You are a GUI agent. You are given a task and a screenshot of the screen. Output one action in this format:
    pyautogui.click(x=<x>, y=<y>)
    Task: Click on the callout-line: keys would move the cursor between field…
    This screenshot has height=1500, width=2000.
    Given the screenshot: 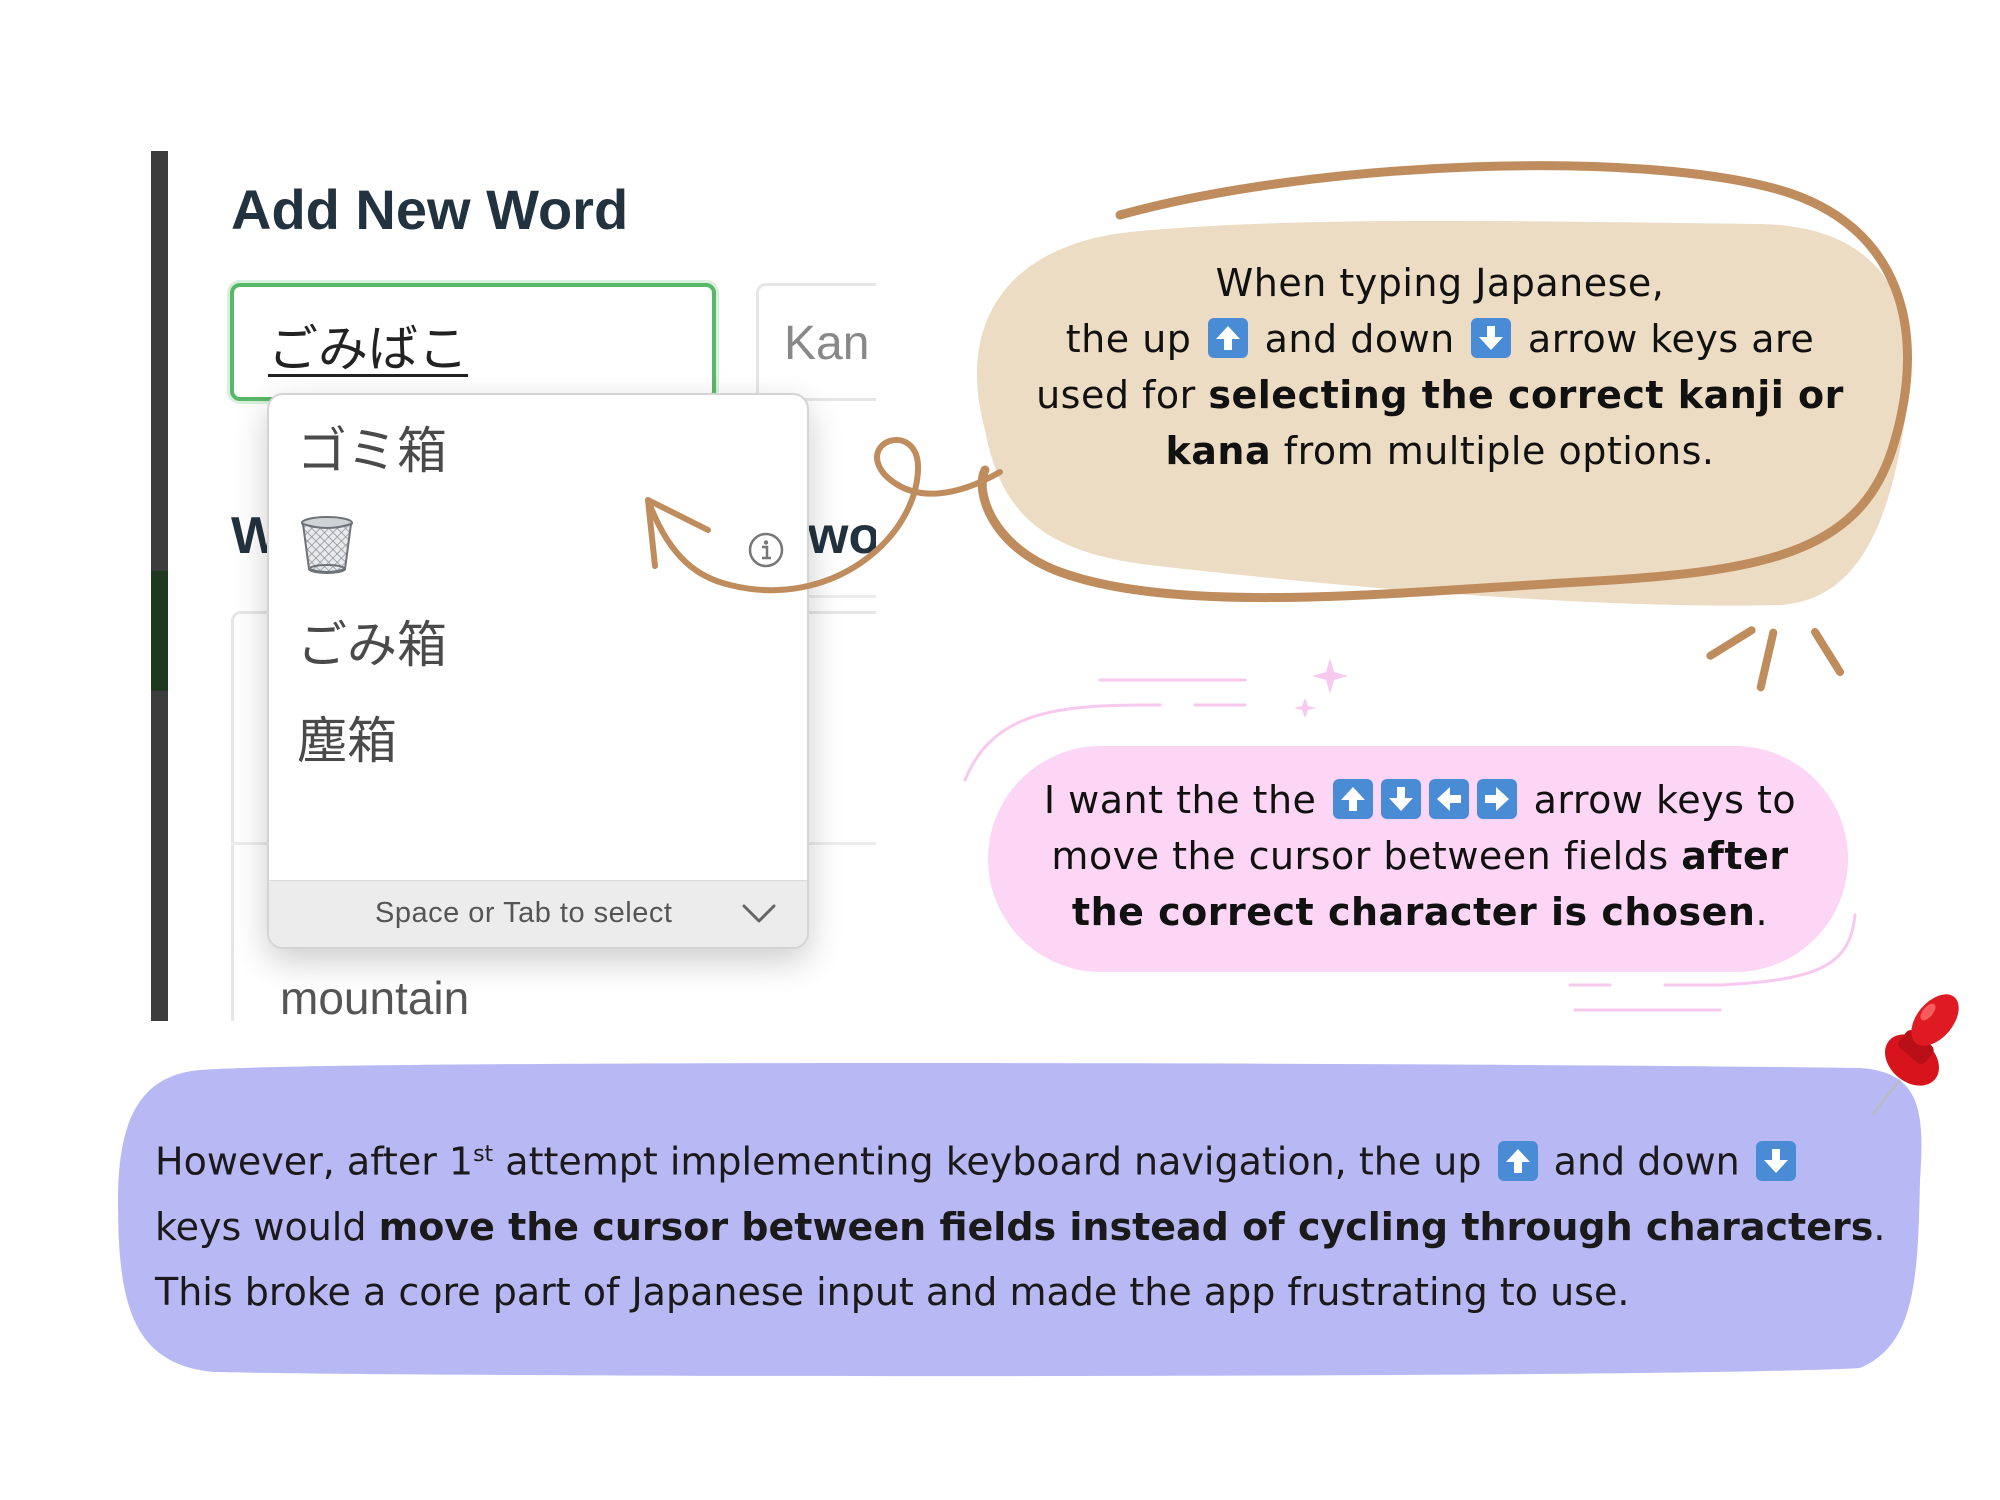 What is the action you would take?
    pyautogui.click(x=1020, y=1226)
    